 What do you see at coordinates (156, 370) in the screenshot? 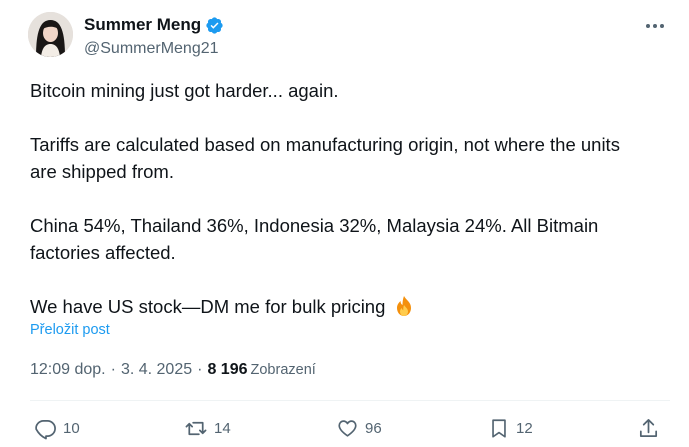
I see `tweet-date: 3. 4. 2025` at bounding box center [156, 370].